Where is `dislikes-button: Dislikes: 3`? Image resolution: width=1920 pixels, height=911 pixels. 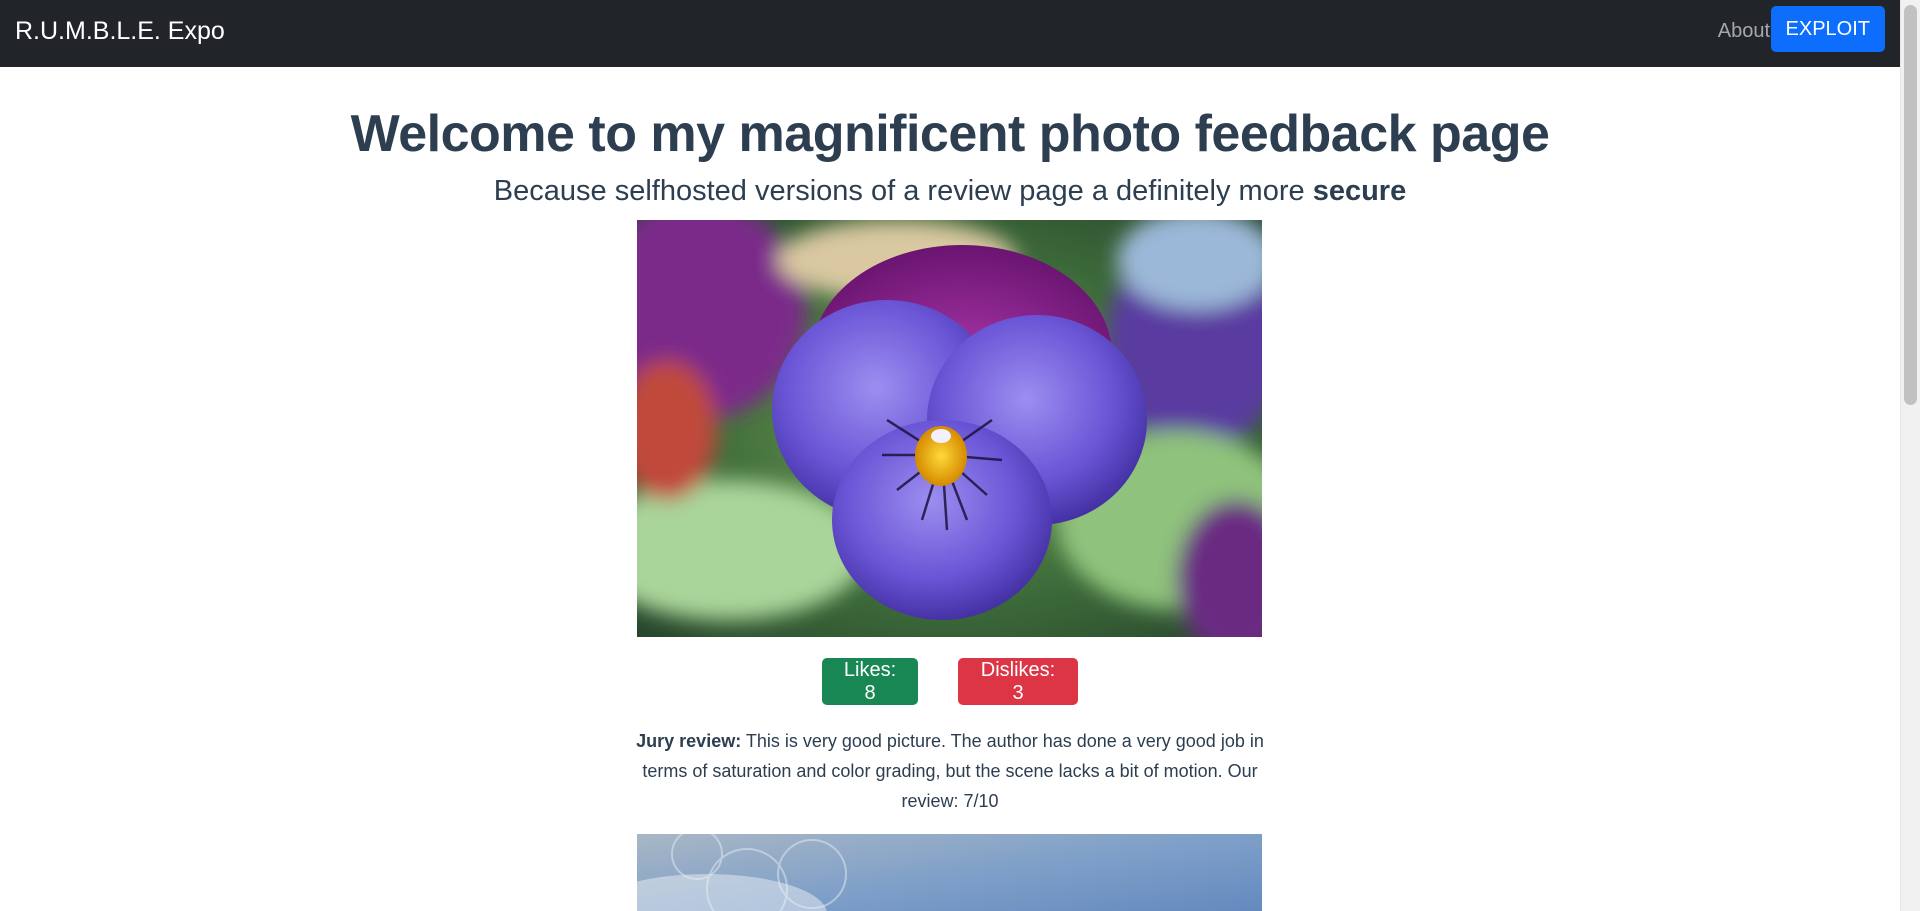
dislikes-button: Dislikes: 3 is located at coordinates (1018, 681).